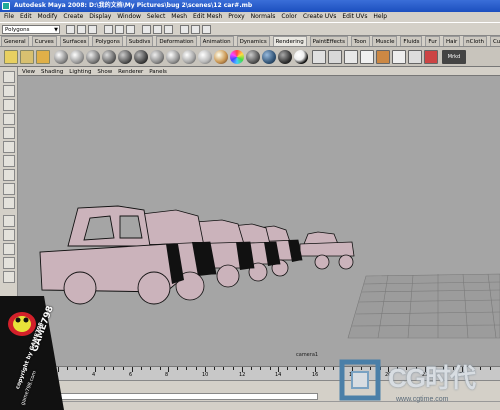 The image size is (500, 410). Describe the element at coordinates (9, 119) in the screenshot. I see `move-tool-icon` at that location.